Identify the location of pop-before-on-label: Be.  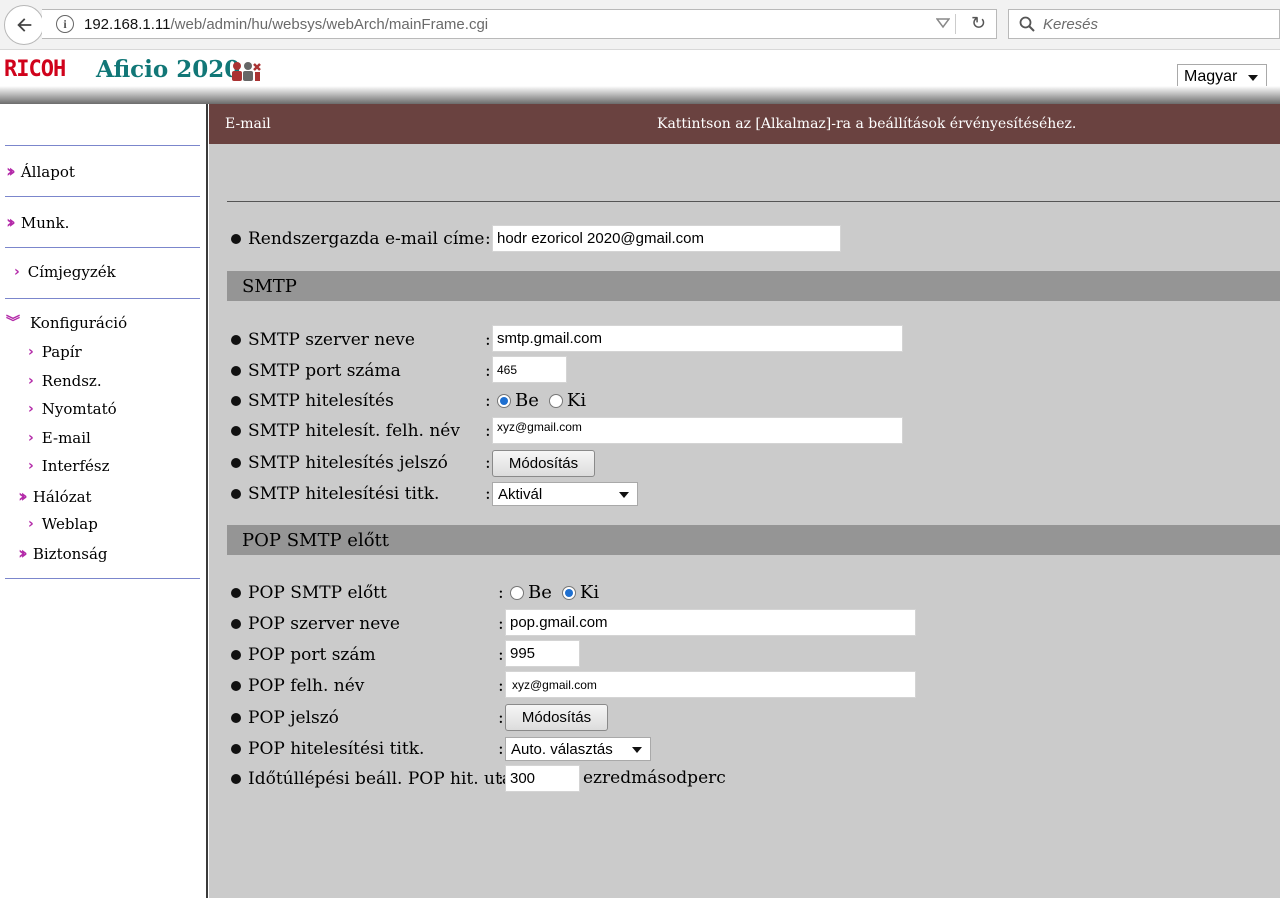
(540, 592).